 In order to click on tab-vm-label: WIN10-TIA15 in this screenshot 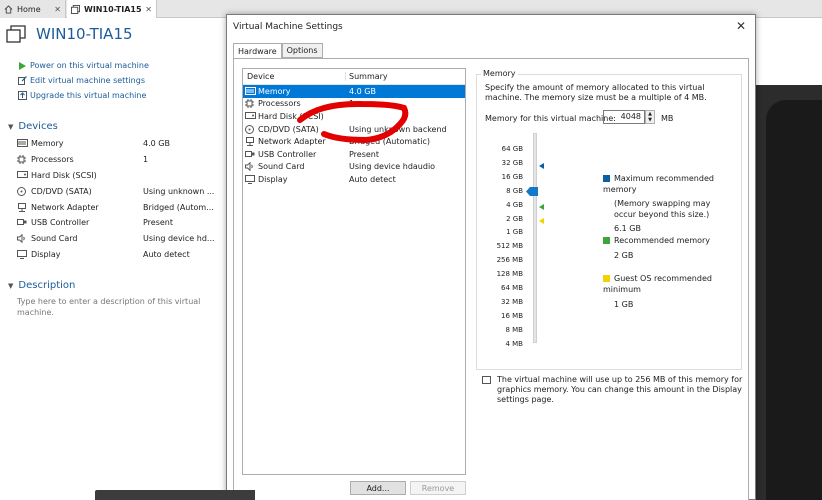, I will do `click(113, 9)`.